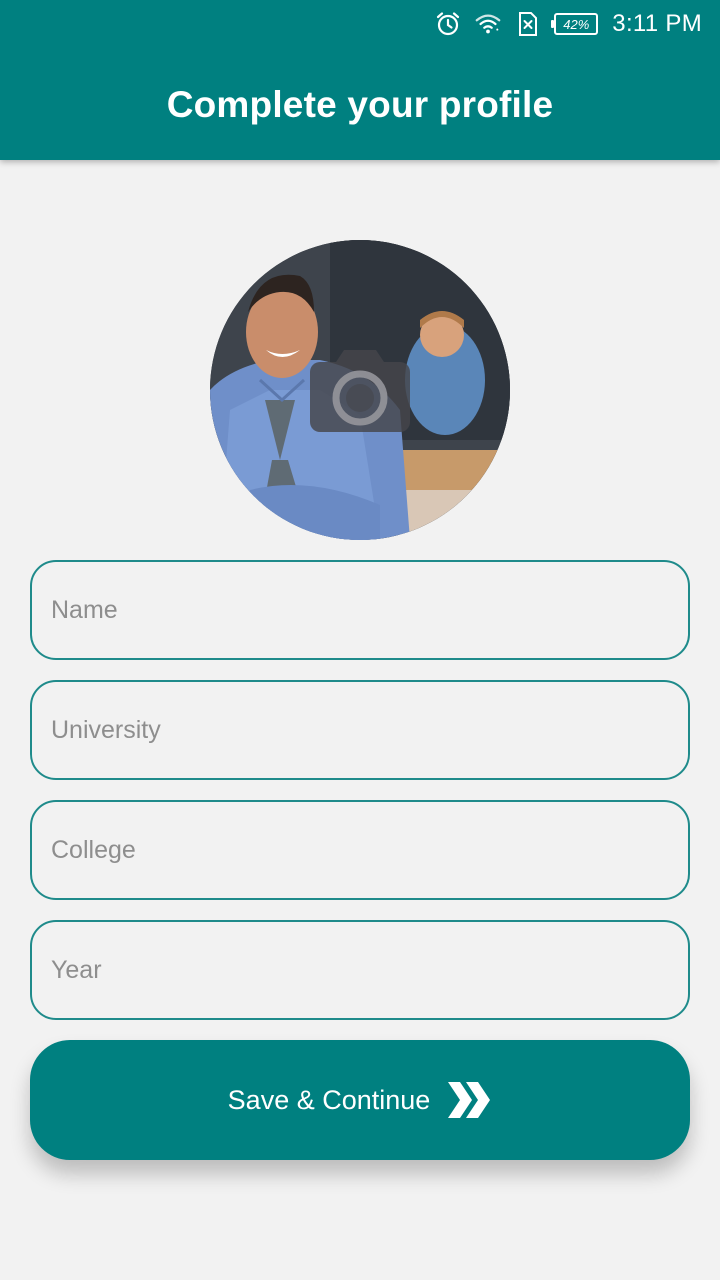 This screenshot has height=1280, width=720. I want to click on name-input, so click(369, 610).